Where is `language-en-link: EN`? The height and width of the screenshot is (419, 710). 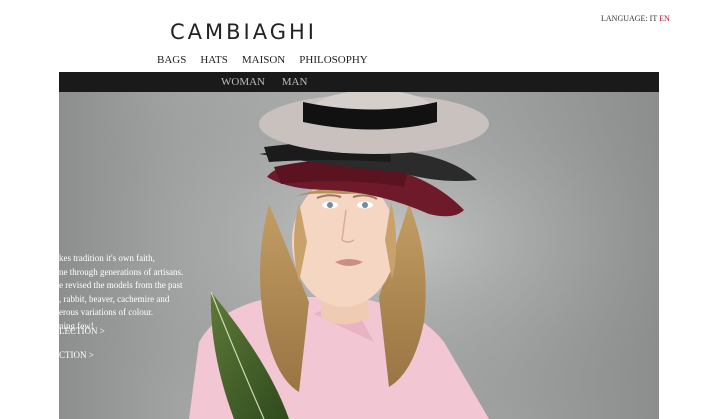
language-en-link: EN is located at coordinates (664, 18).